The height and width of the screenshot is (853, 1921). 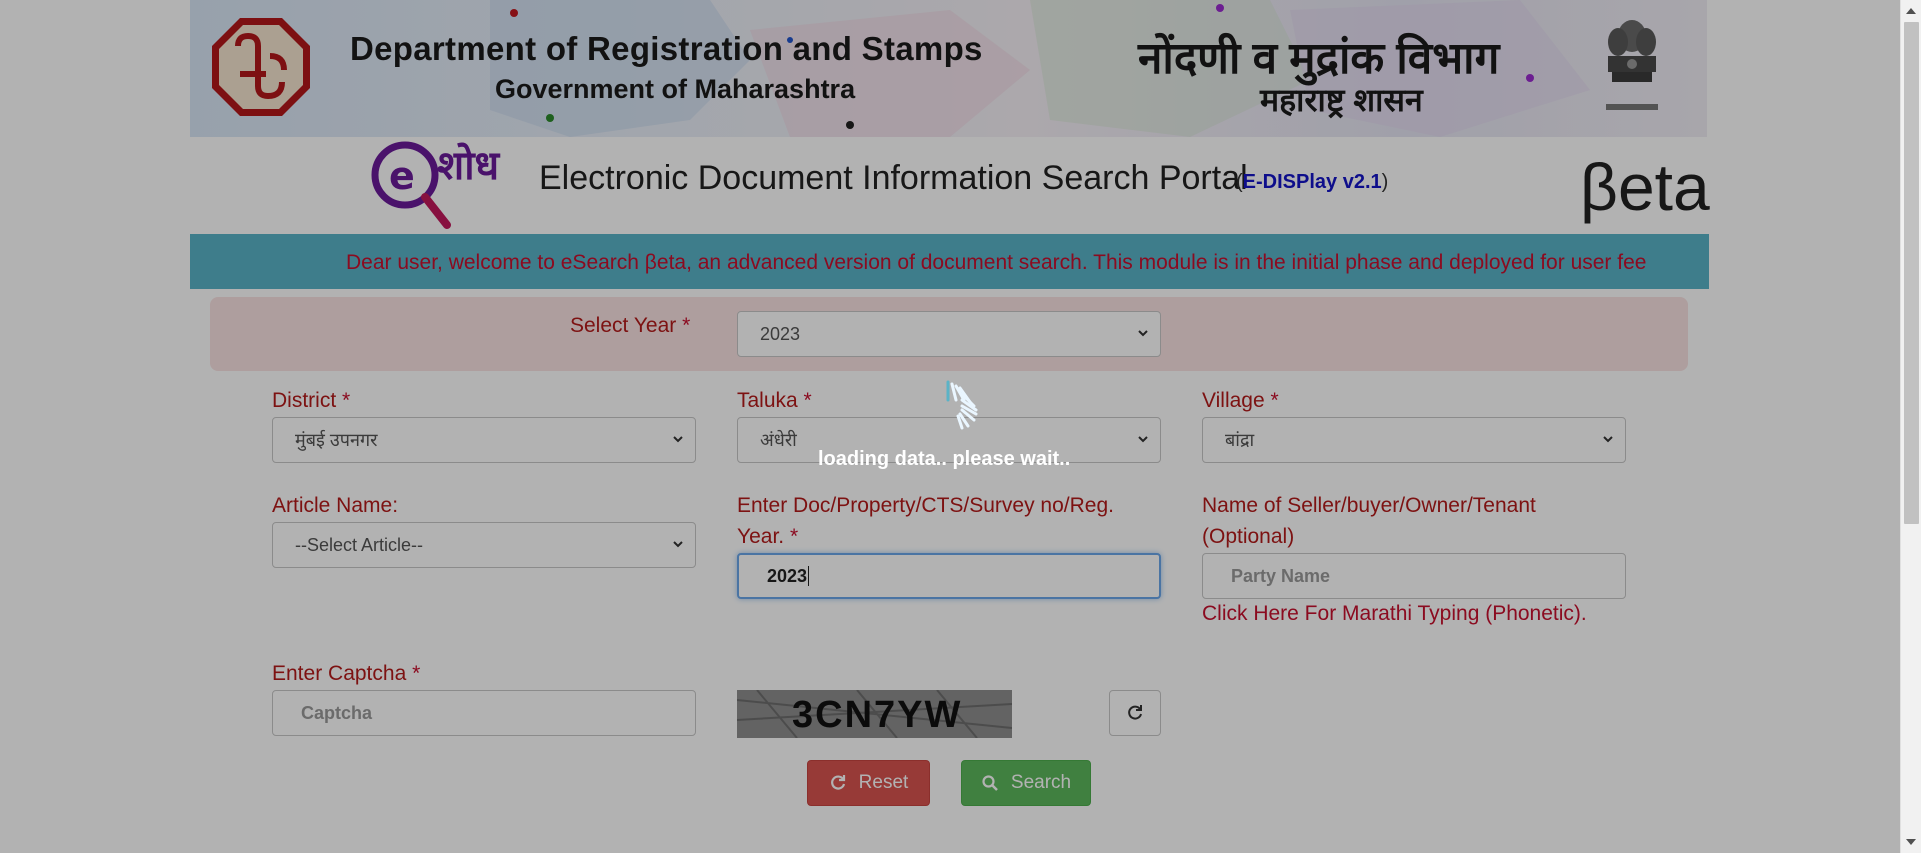 I want to click on loading-text: loading data.. please wait.., so click(x=944, y=459).